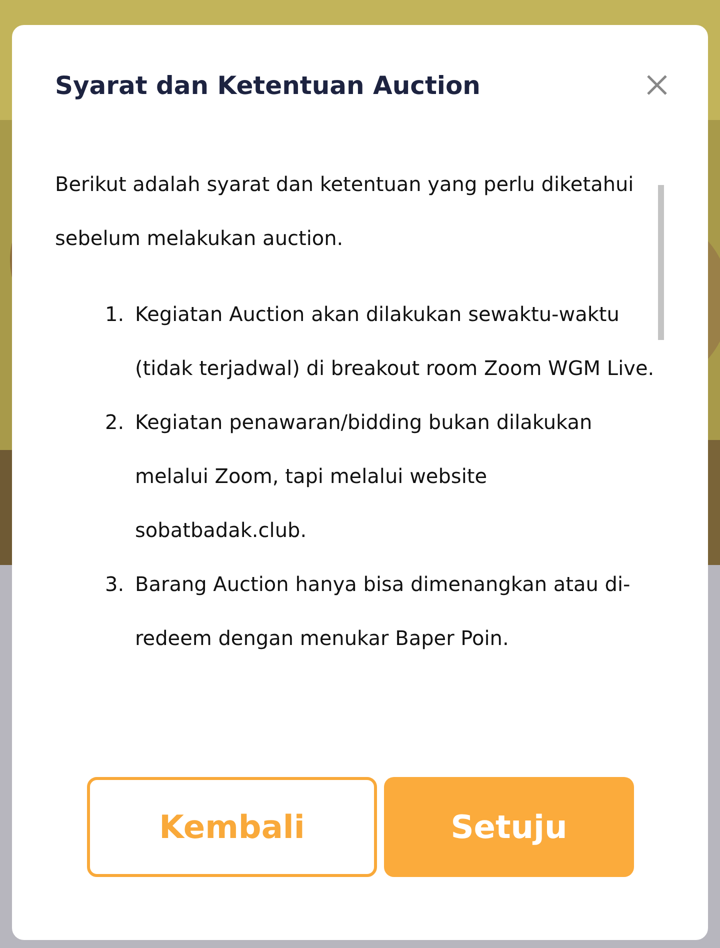 The image size is (720, 948). Describe the element at coordinates (115, 314) in the screenshot. I see `term-number: 1.` at that location.